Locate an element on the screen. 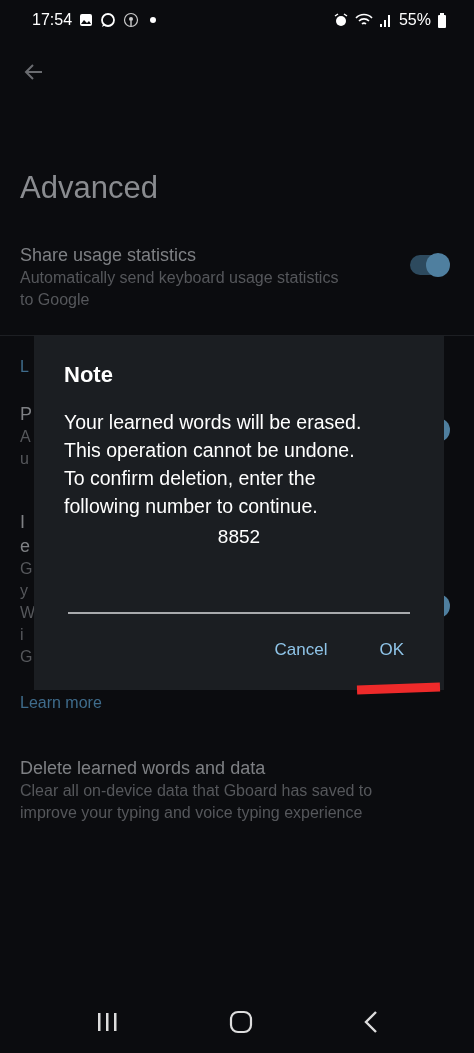  setting-description: Clear all on-device data that Gboard has saved to is located at coordinates (196, 791).